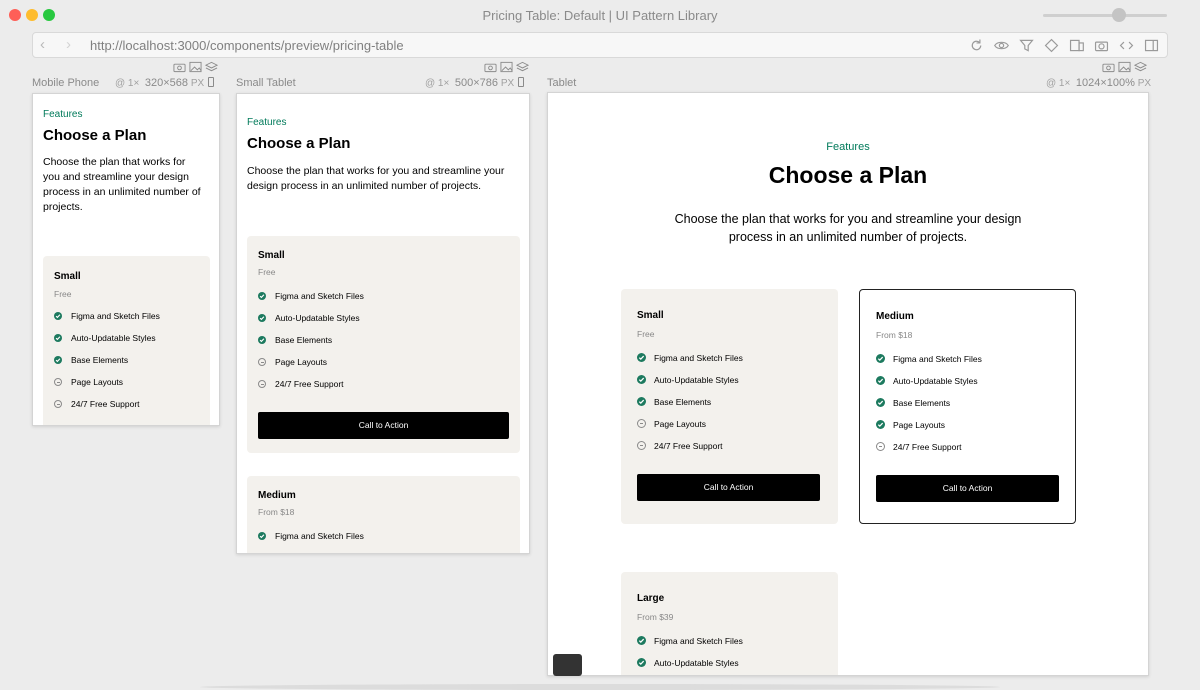 This screenshot has height=690, width=1200. I want to click on plan-card-medium: Medium From $18 Figma and Sketch Files, so click(383, 514).